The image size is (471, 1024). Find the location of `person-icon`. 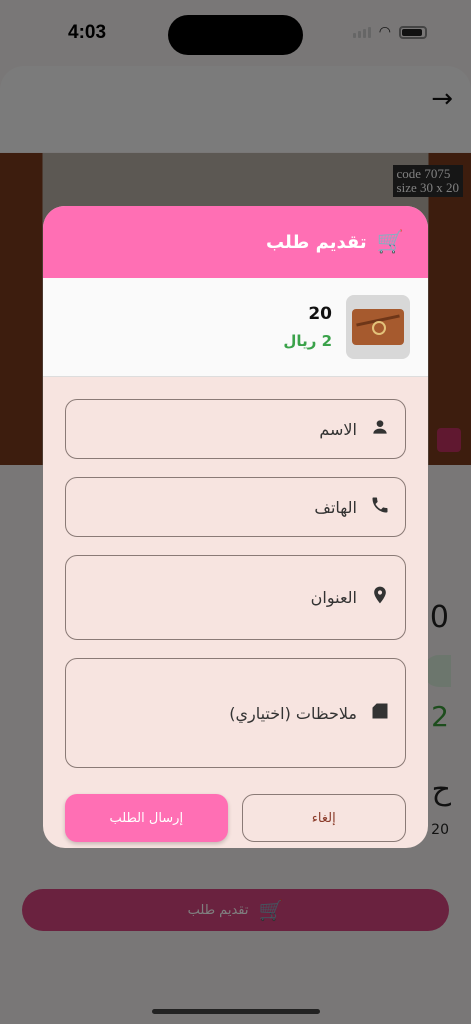

person-icon is located at coordinates (380, 429).